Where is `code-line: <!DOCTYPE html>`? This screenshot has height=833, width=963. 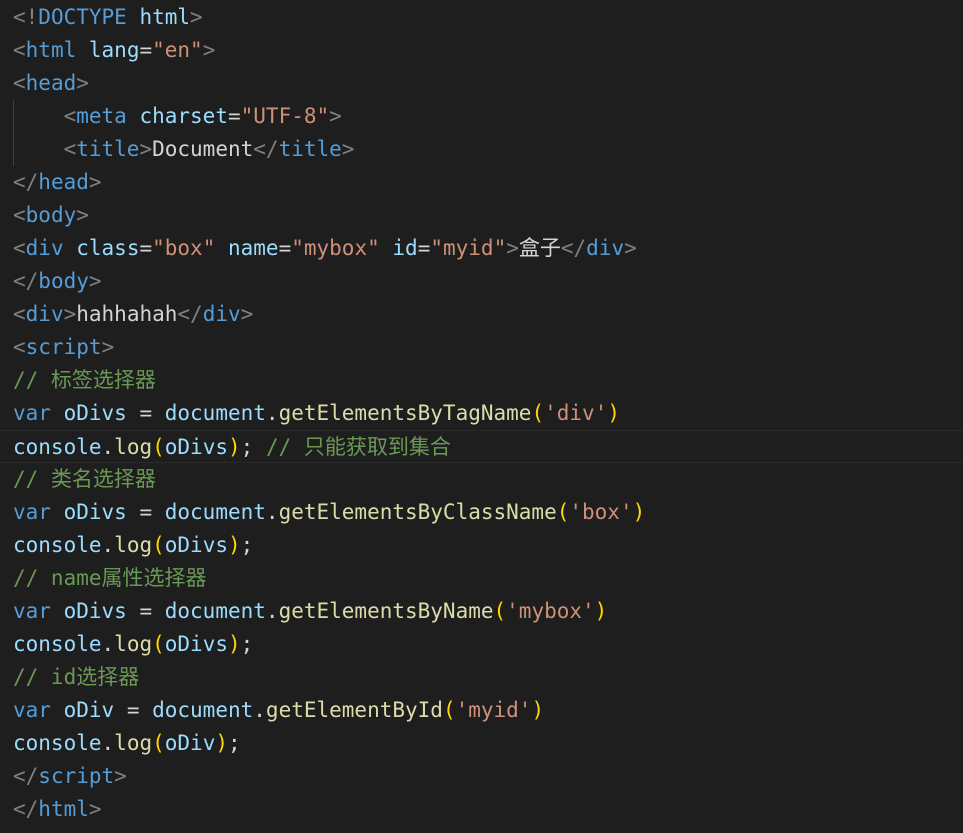 code-line: <!DOCTYPE html> is located at coordinates (481, 17).